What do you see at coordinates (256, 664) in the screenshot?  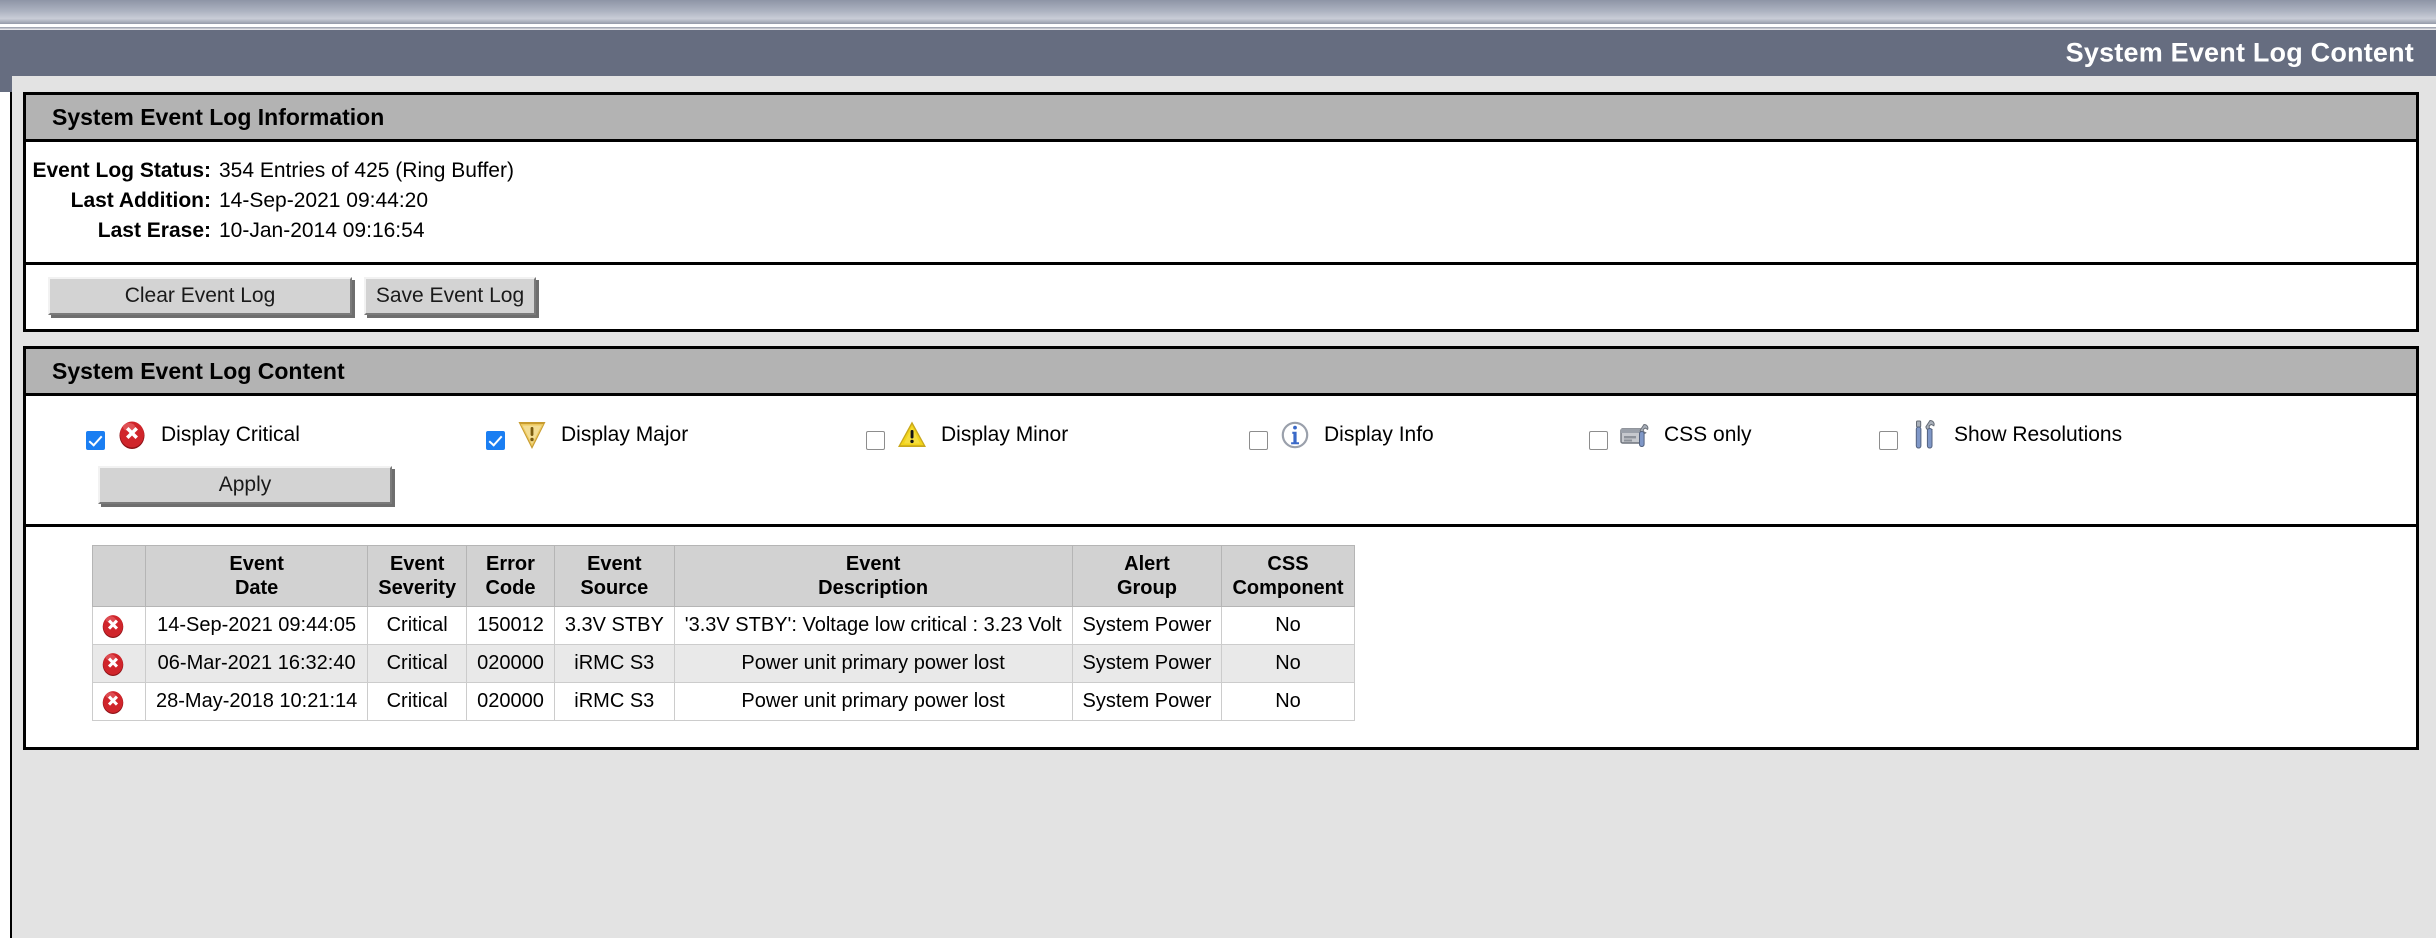 I see `cell-event-date: 06-Mar-2021 16:32:40` at bounding box center [256, 664].